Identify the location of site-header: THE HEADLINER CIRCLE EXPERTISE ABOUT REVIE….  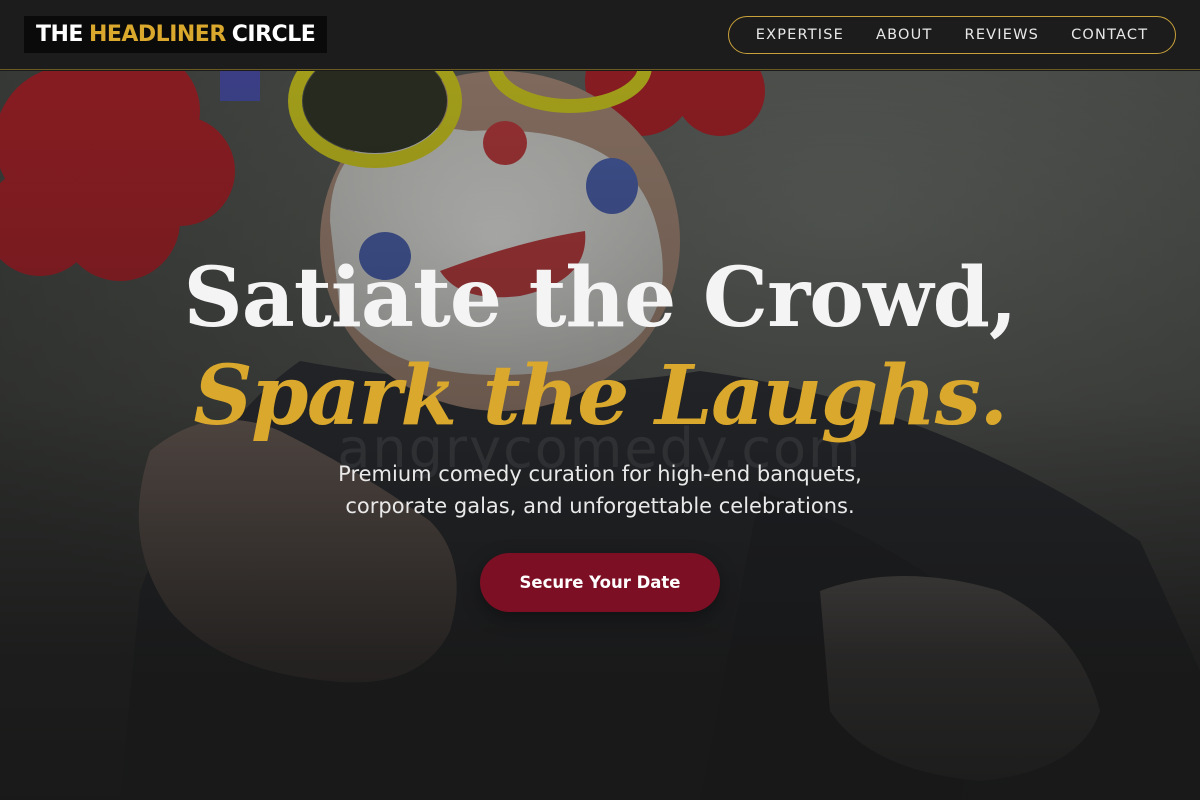
(600, 35).